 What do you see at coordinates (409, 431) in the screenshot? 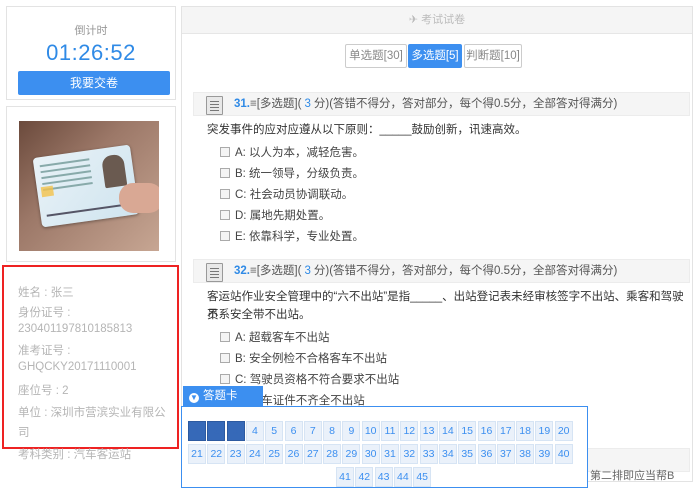
I see `answer-card-number-12: 12` at bounding box center [409, 431].